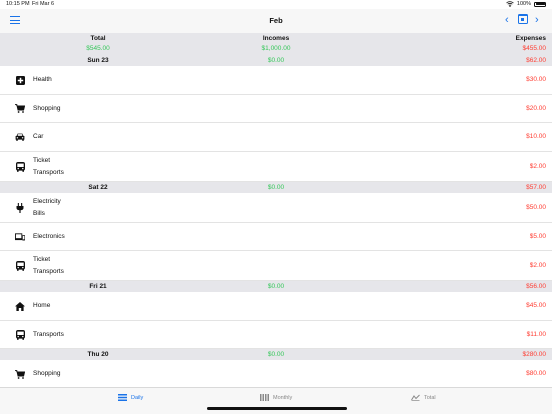 The image size is (552, 414). Describe the element at coordinates (507, 20) in the screenshot. I see `chevron-left-icon: ‹` at that location.